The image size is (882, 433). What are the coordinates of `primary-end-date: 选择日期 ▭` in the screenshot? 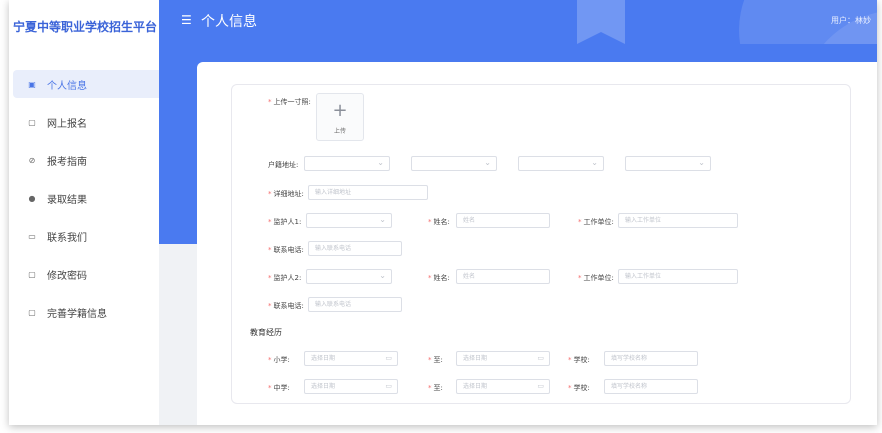 It's located at (503, 358).